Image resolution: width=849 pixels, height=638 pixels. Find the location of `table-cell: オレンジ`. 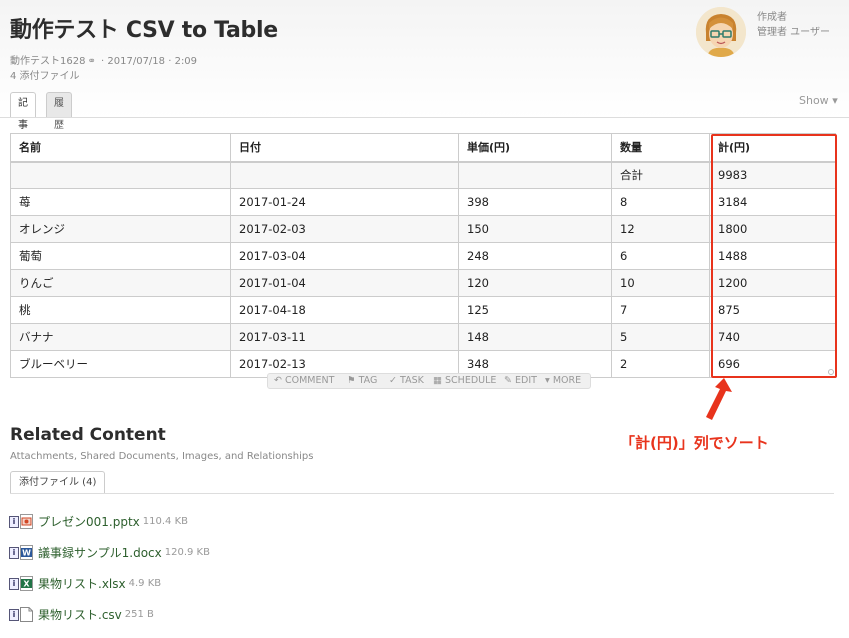

table-cell: オレンジ is located at coordinates (120, 229).